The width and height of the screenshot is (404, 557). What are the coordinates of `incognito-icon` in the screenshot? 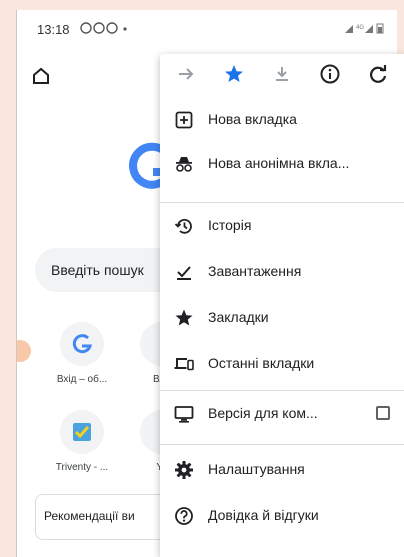 It's located at (184, 164).